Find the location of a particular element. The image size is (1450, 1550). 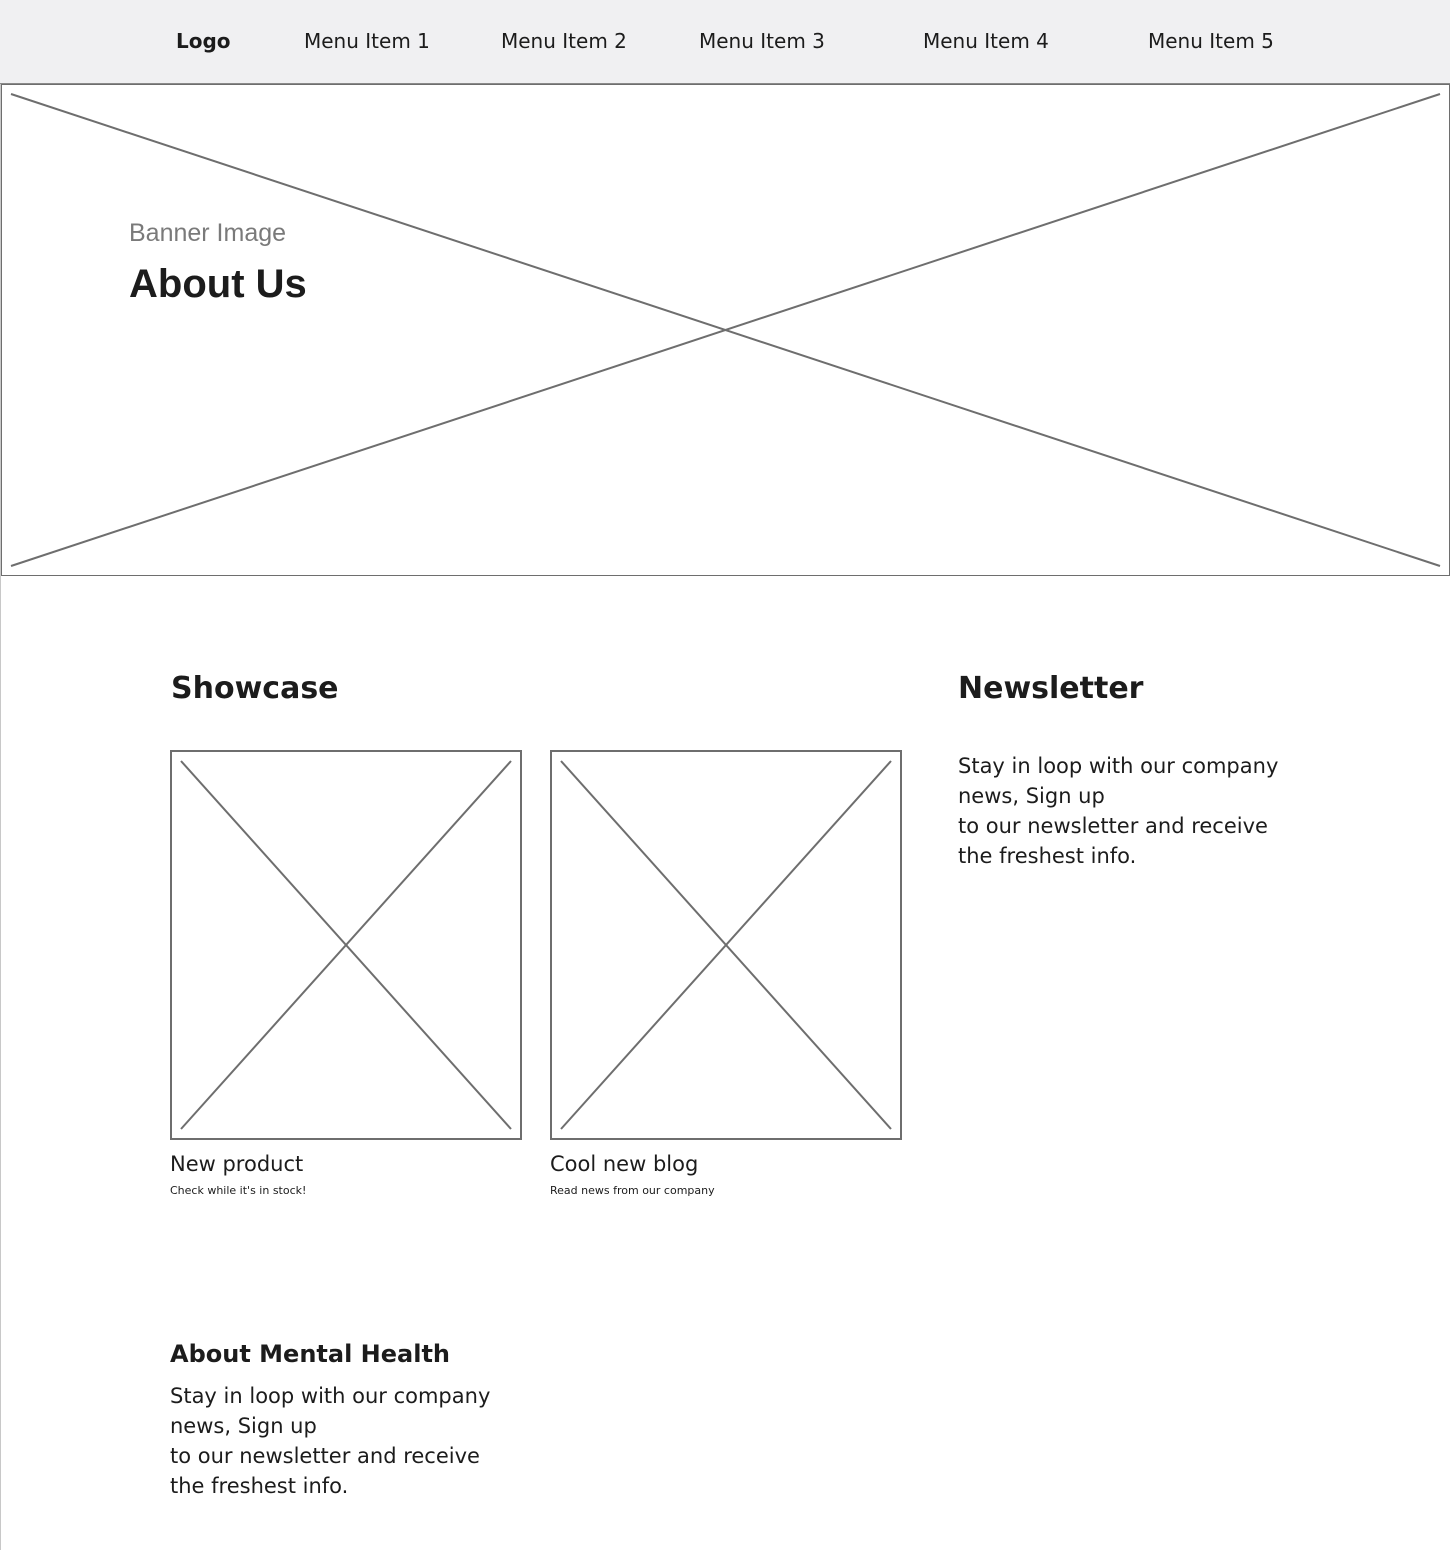

banner-caption: Banner Image is located at coordinates (208, 233).